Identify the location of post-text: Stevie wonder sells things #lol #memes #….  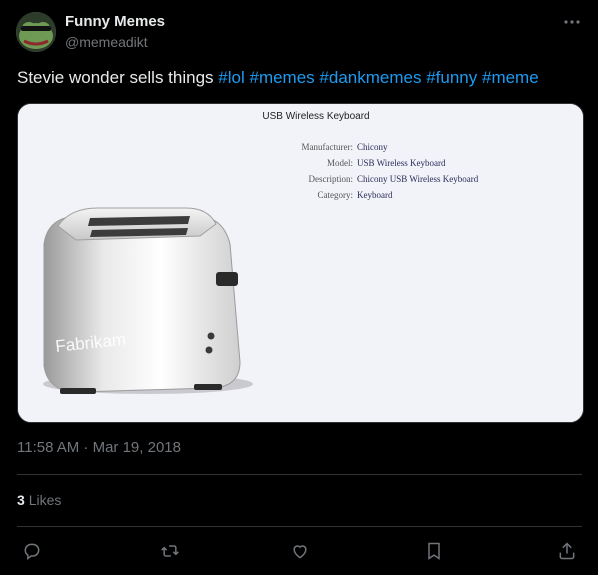
(278, 78).